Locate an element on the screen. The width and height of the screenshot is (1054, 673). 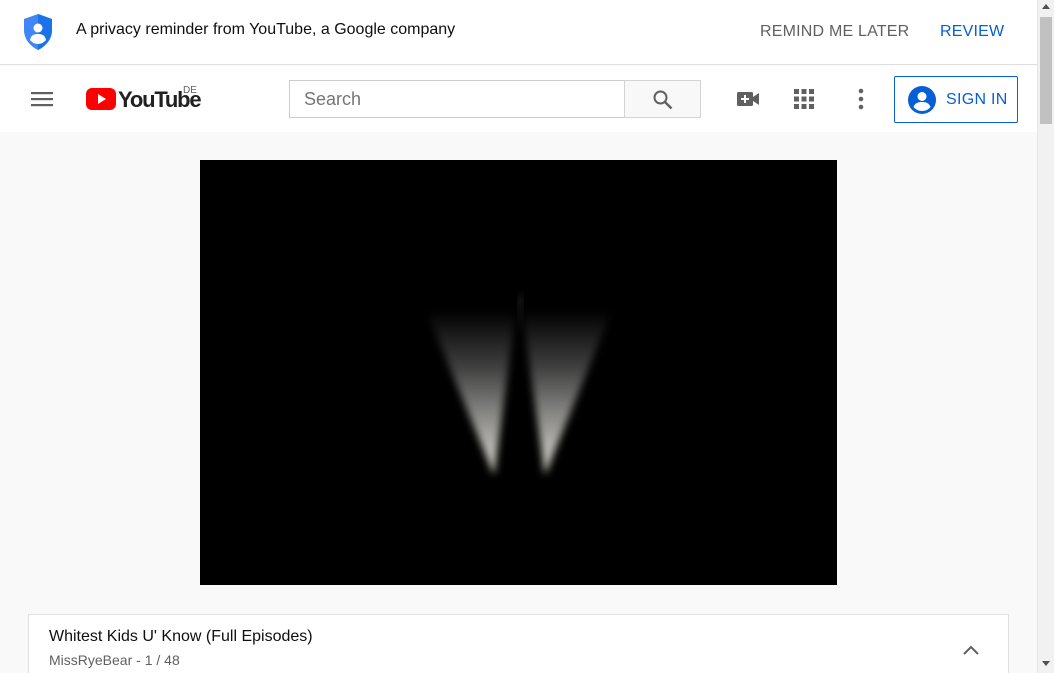
playlist-meta: MissRyeBear - 1 / 48 is located at coordinates (114, 660).